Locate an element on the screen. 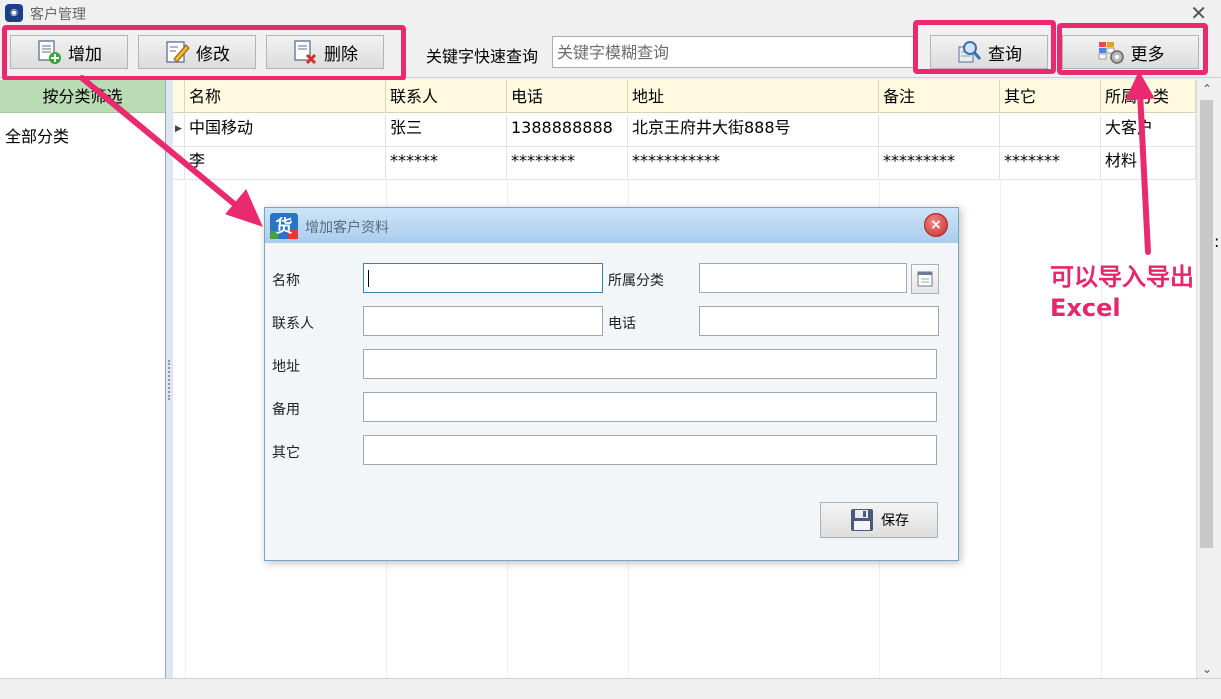 The image size is (1221, 699). phone-field is located at coordinates (819, 321).